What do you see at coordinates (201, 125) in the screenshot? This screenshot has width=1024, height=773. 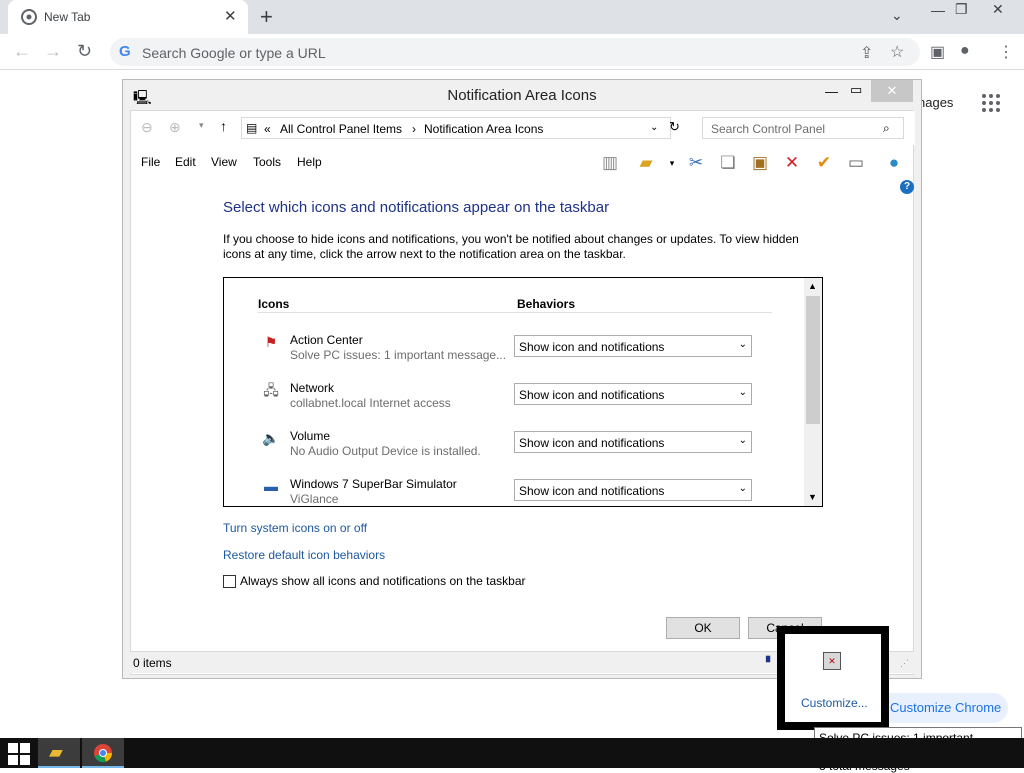 I see `recent-locations-chevron-icon: ▾` at bounding box center [201, 125].